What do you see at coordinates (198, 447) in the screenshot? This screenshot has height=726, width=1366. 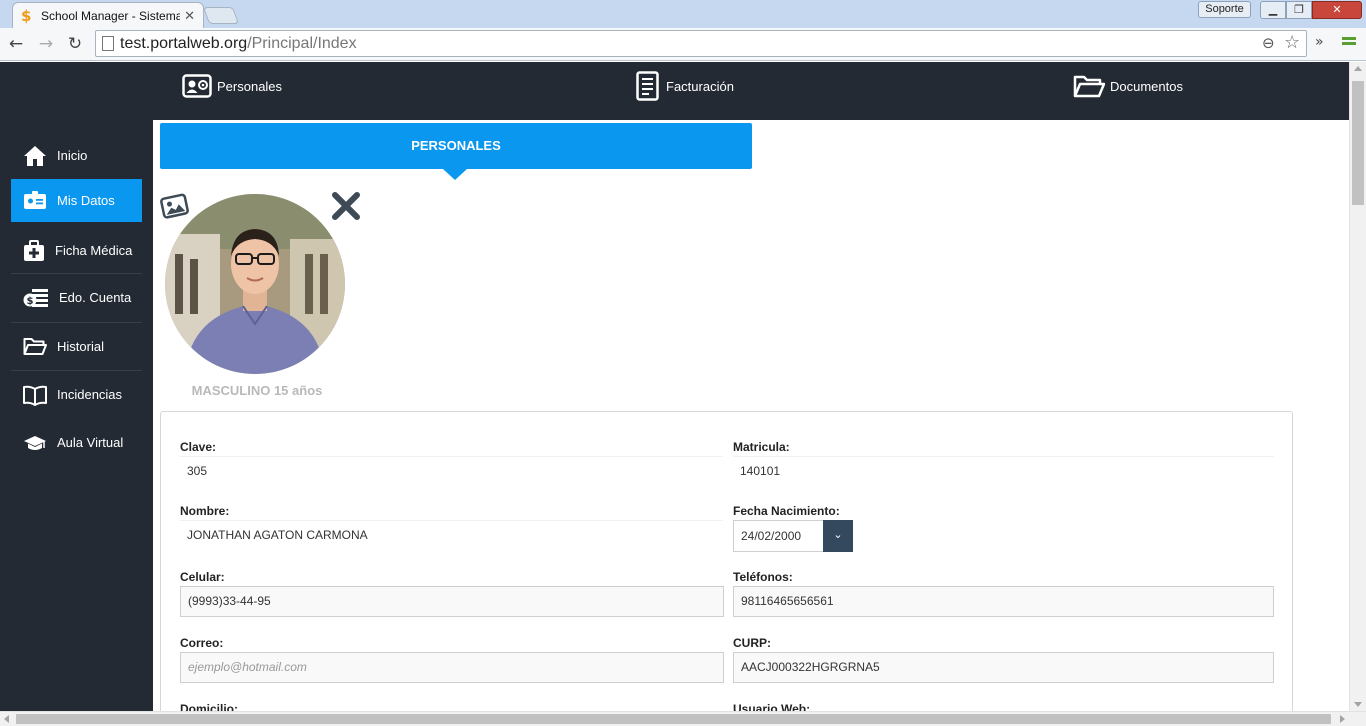 I see `clave-label: Clave:` at bounding box center [198, 447].